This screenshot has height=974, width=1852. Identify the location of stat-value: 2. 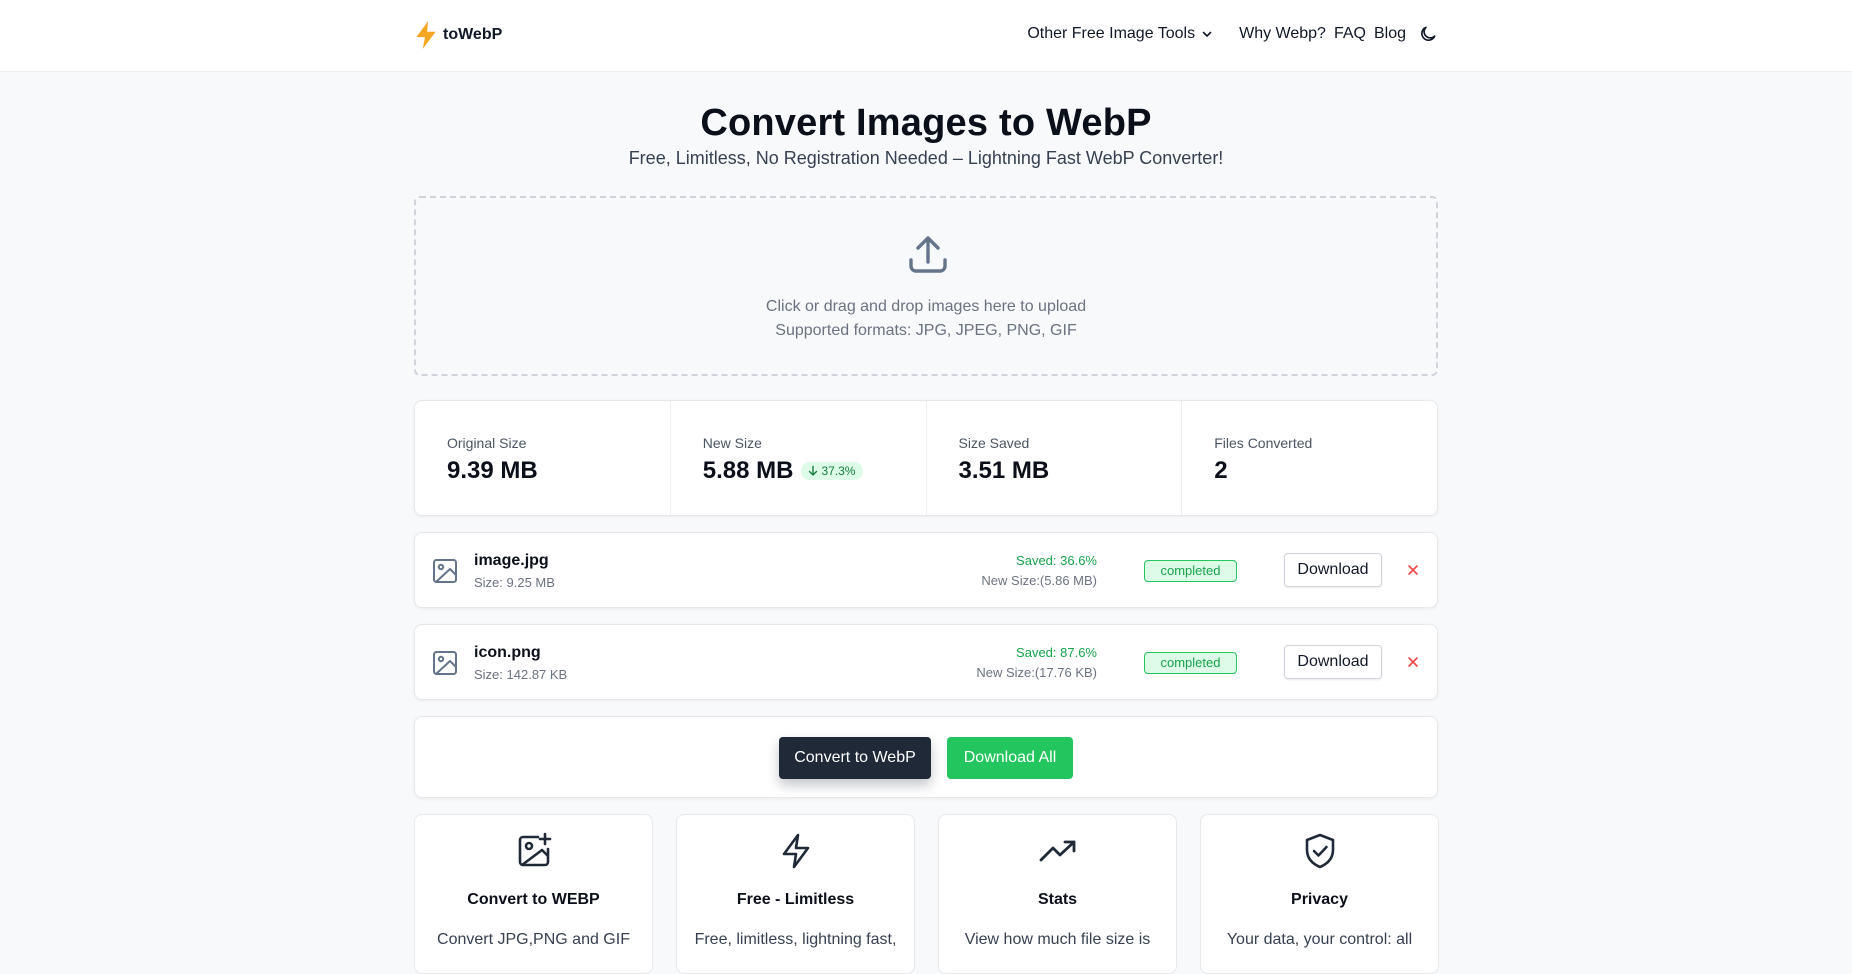
(1221, 470).